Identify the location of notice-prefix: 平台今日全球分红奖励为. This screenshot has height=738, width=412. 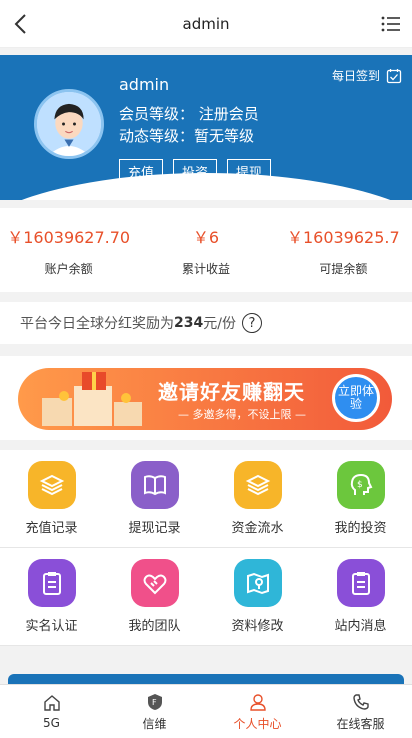
(97, 324).